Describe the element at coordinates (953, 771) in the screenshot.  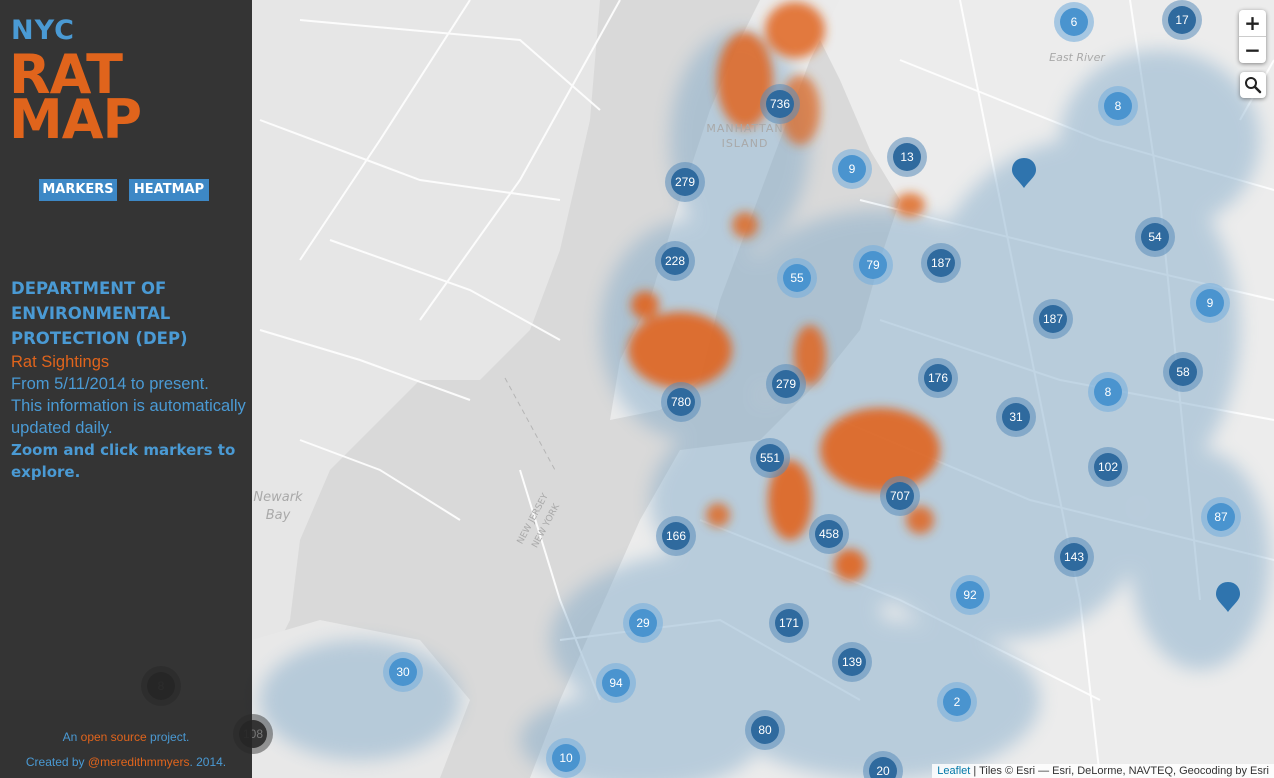
I see `leaflet-link: Leaflet` at that location.